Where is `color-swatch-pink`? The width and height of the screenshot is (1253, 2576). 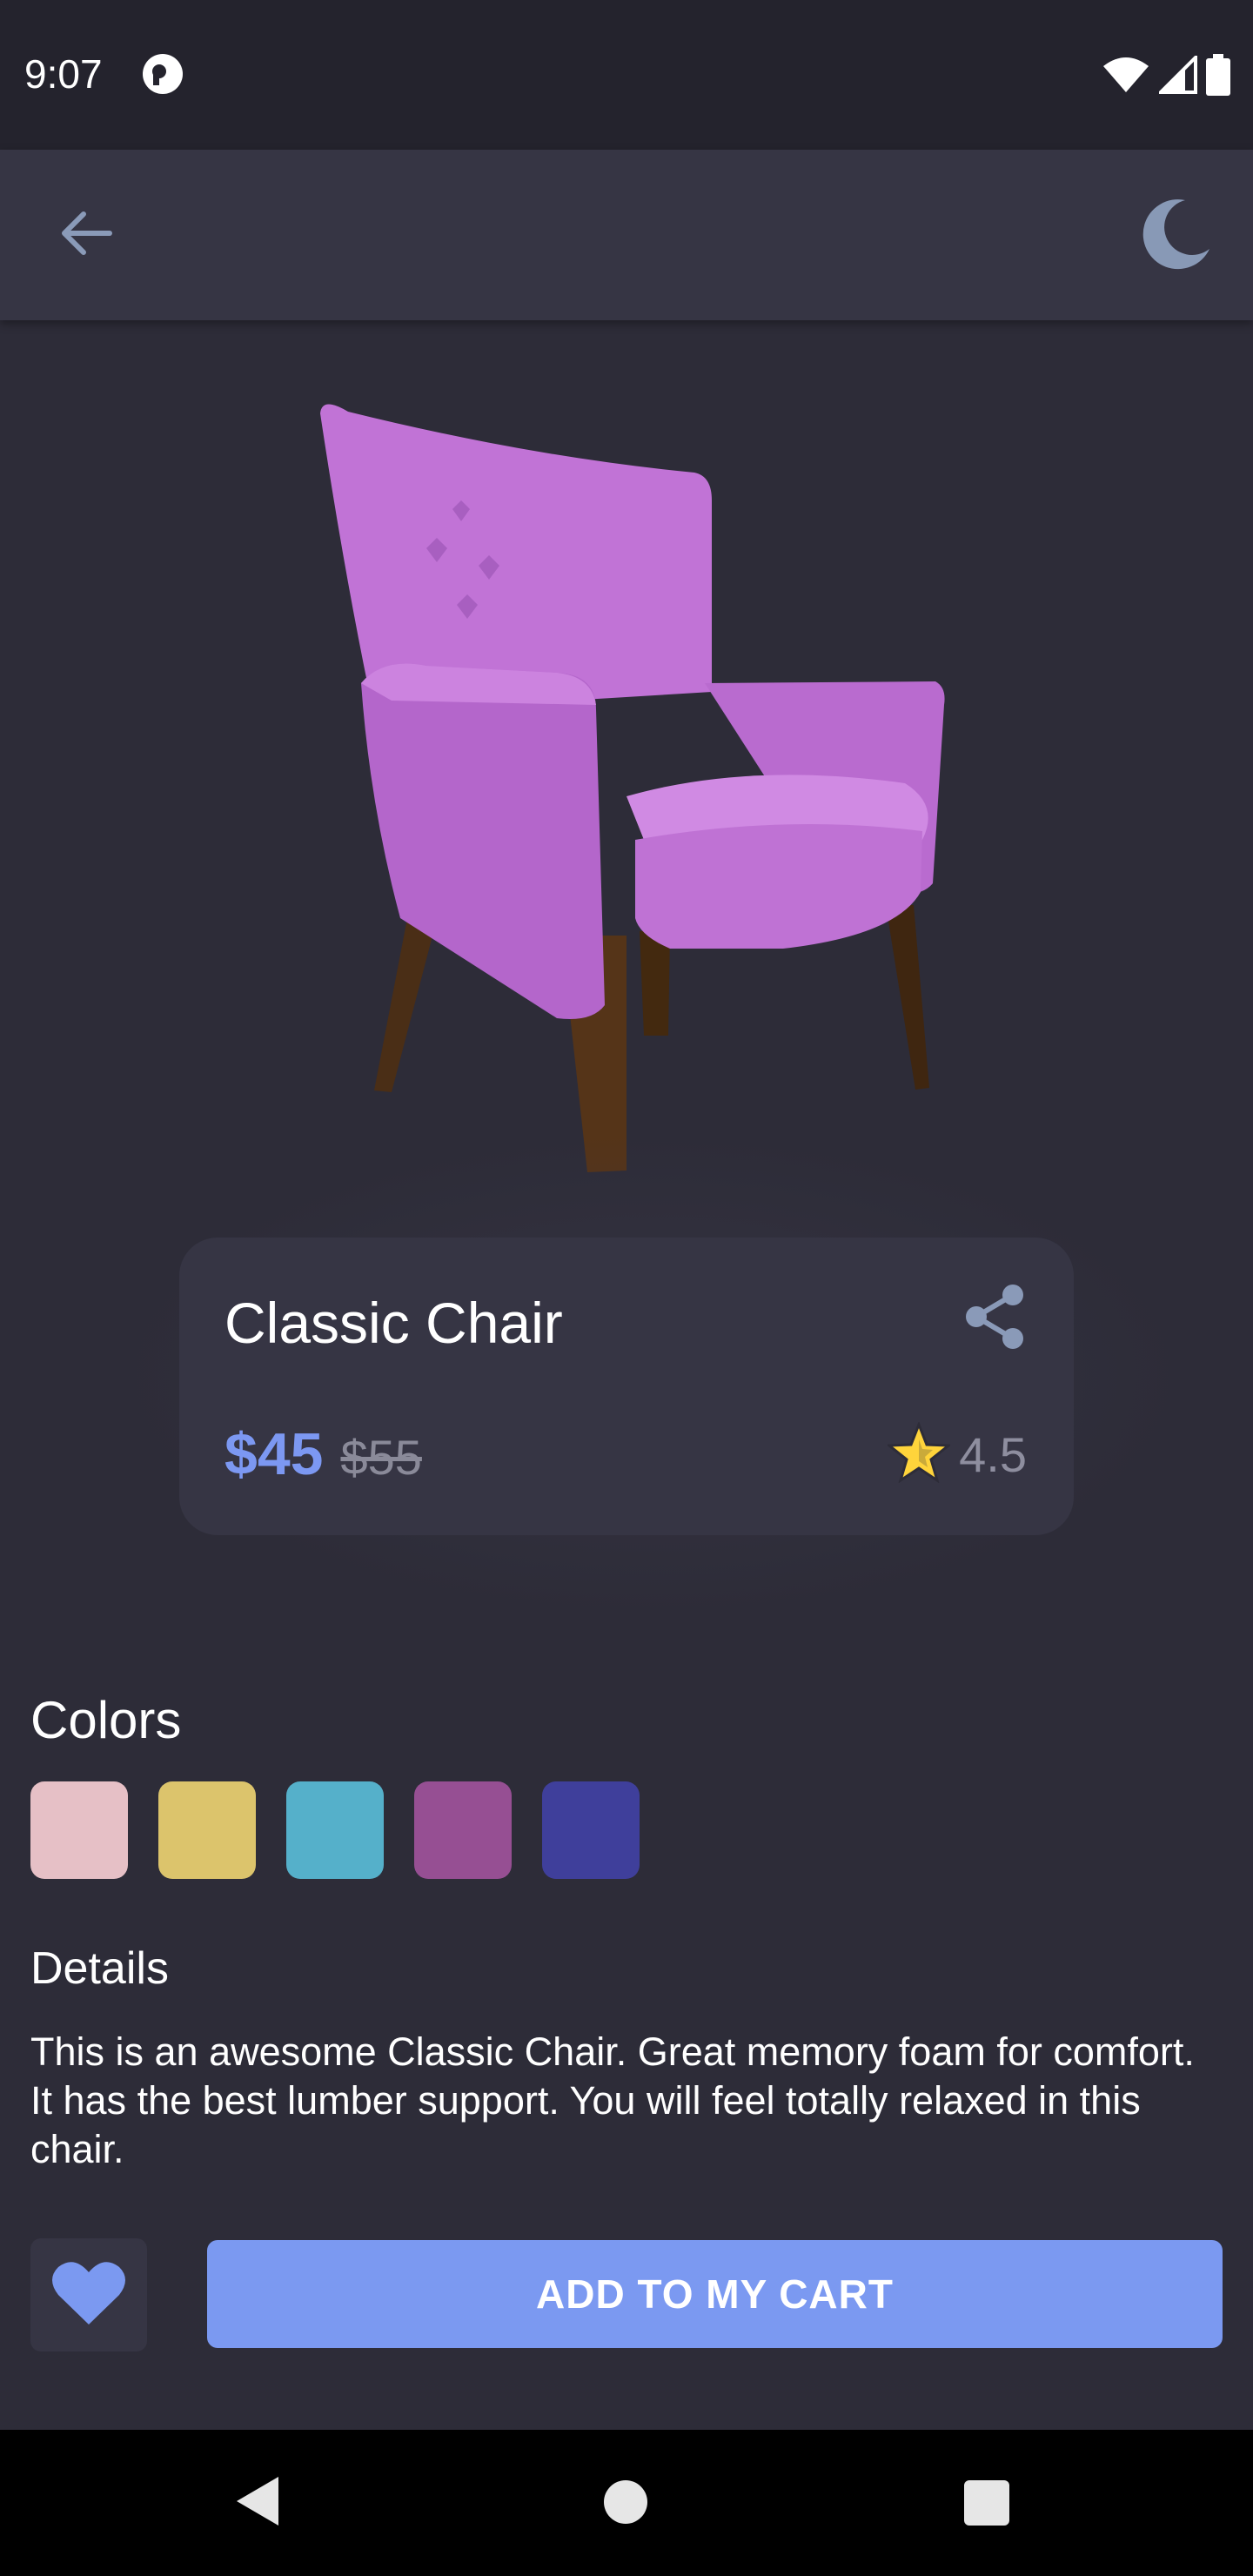
color-swatch-pink is located at coordinates (79, 1830).